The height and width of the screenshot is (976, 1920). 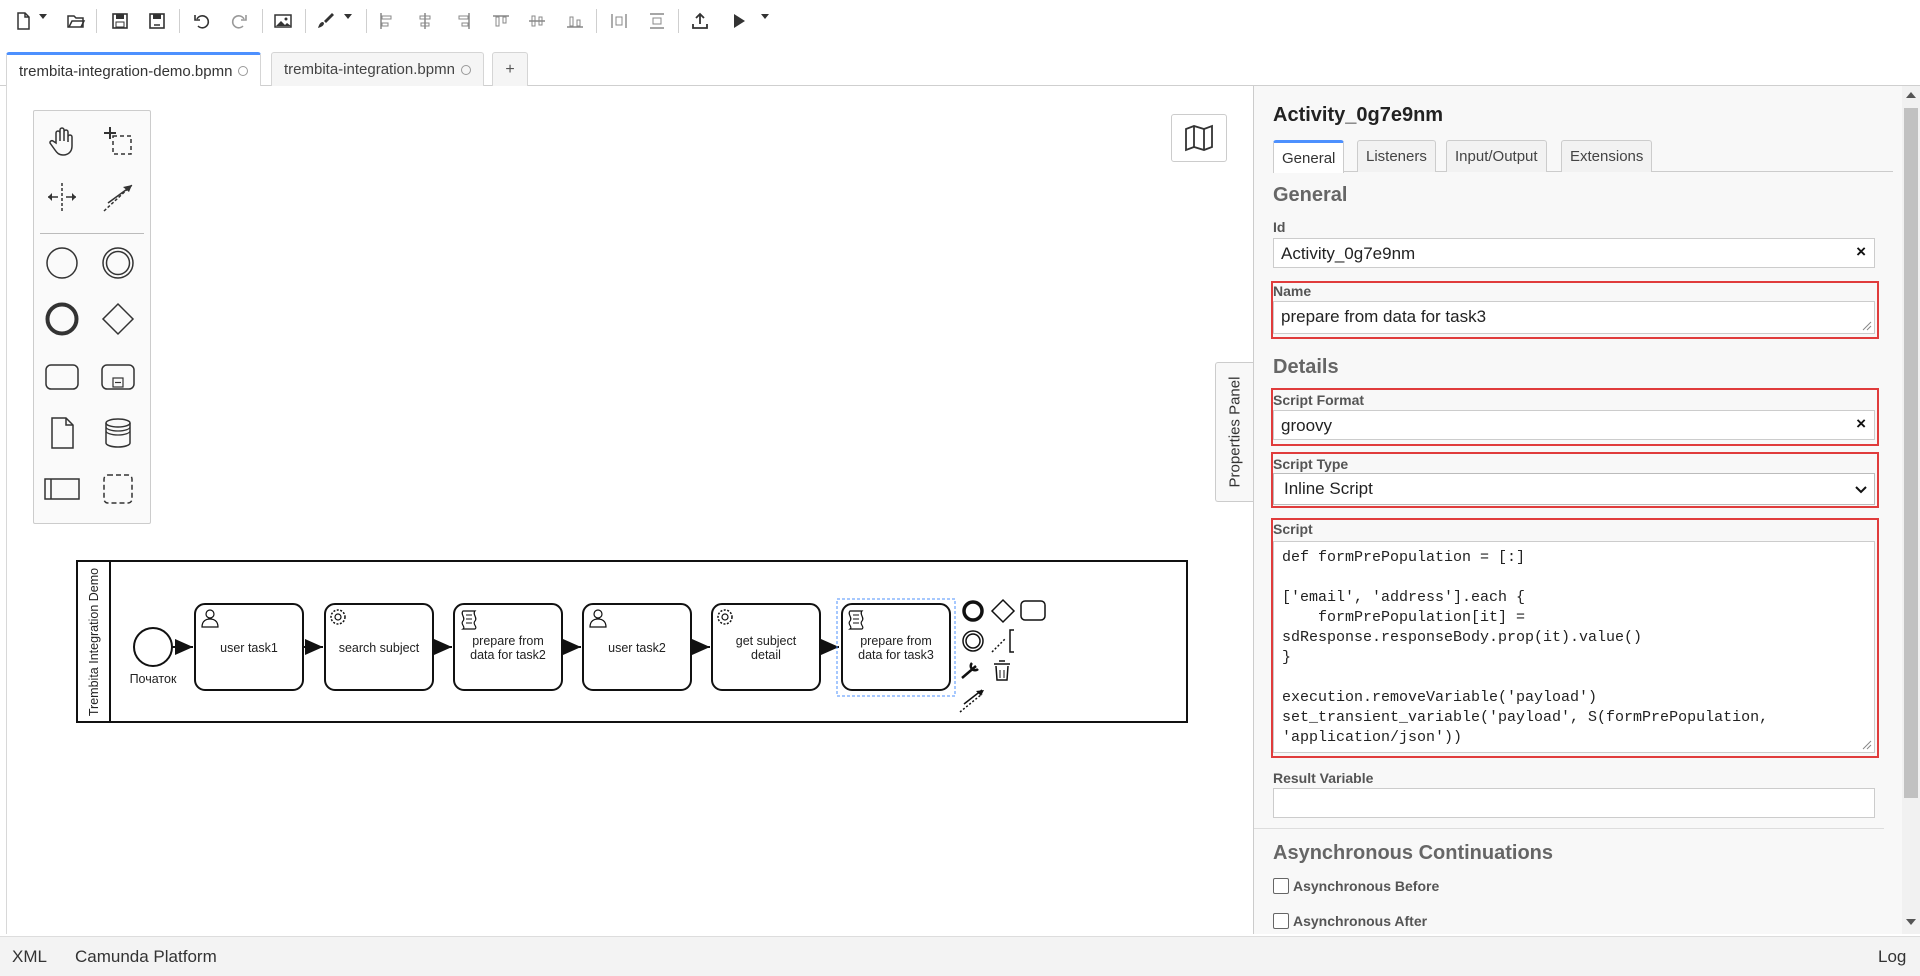 What do you see at coordinates (1307, 425) in the screenshot?
I see `script-format-value: groovy` at bounding box center [1307, 425].